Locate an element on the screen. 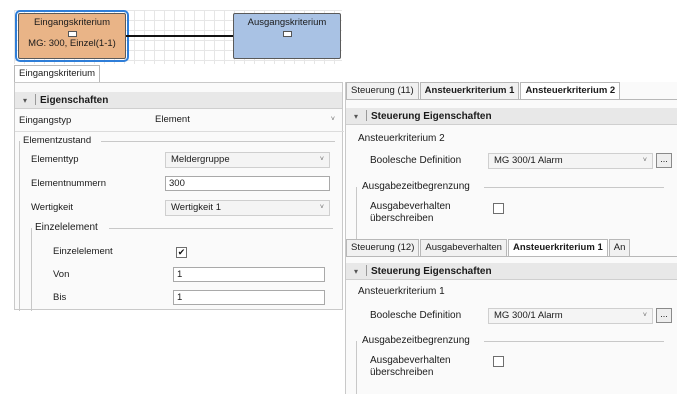 This screenshot has height=394, width=677. output-criterion-node: Ausgangskriterium is located at coordinates (287, 36).